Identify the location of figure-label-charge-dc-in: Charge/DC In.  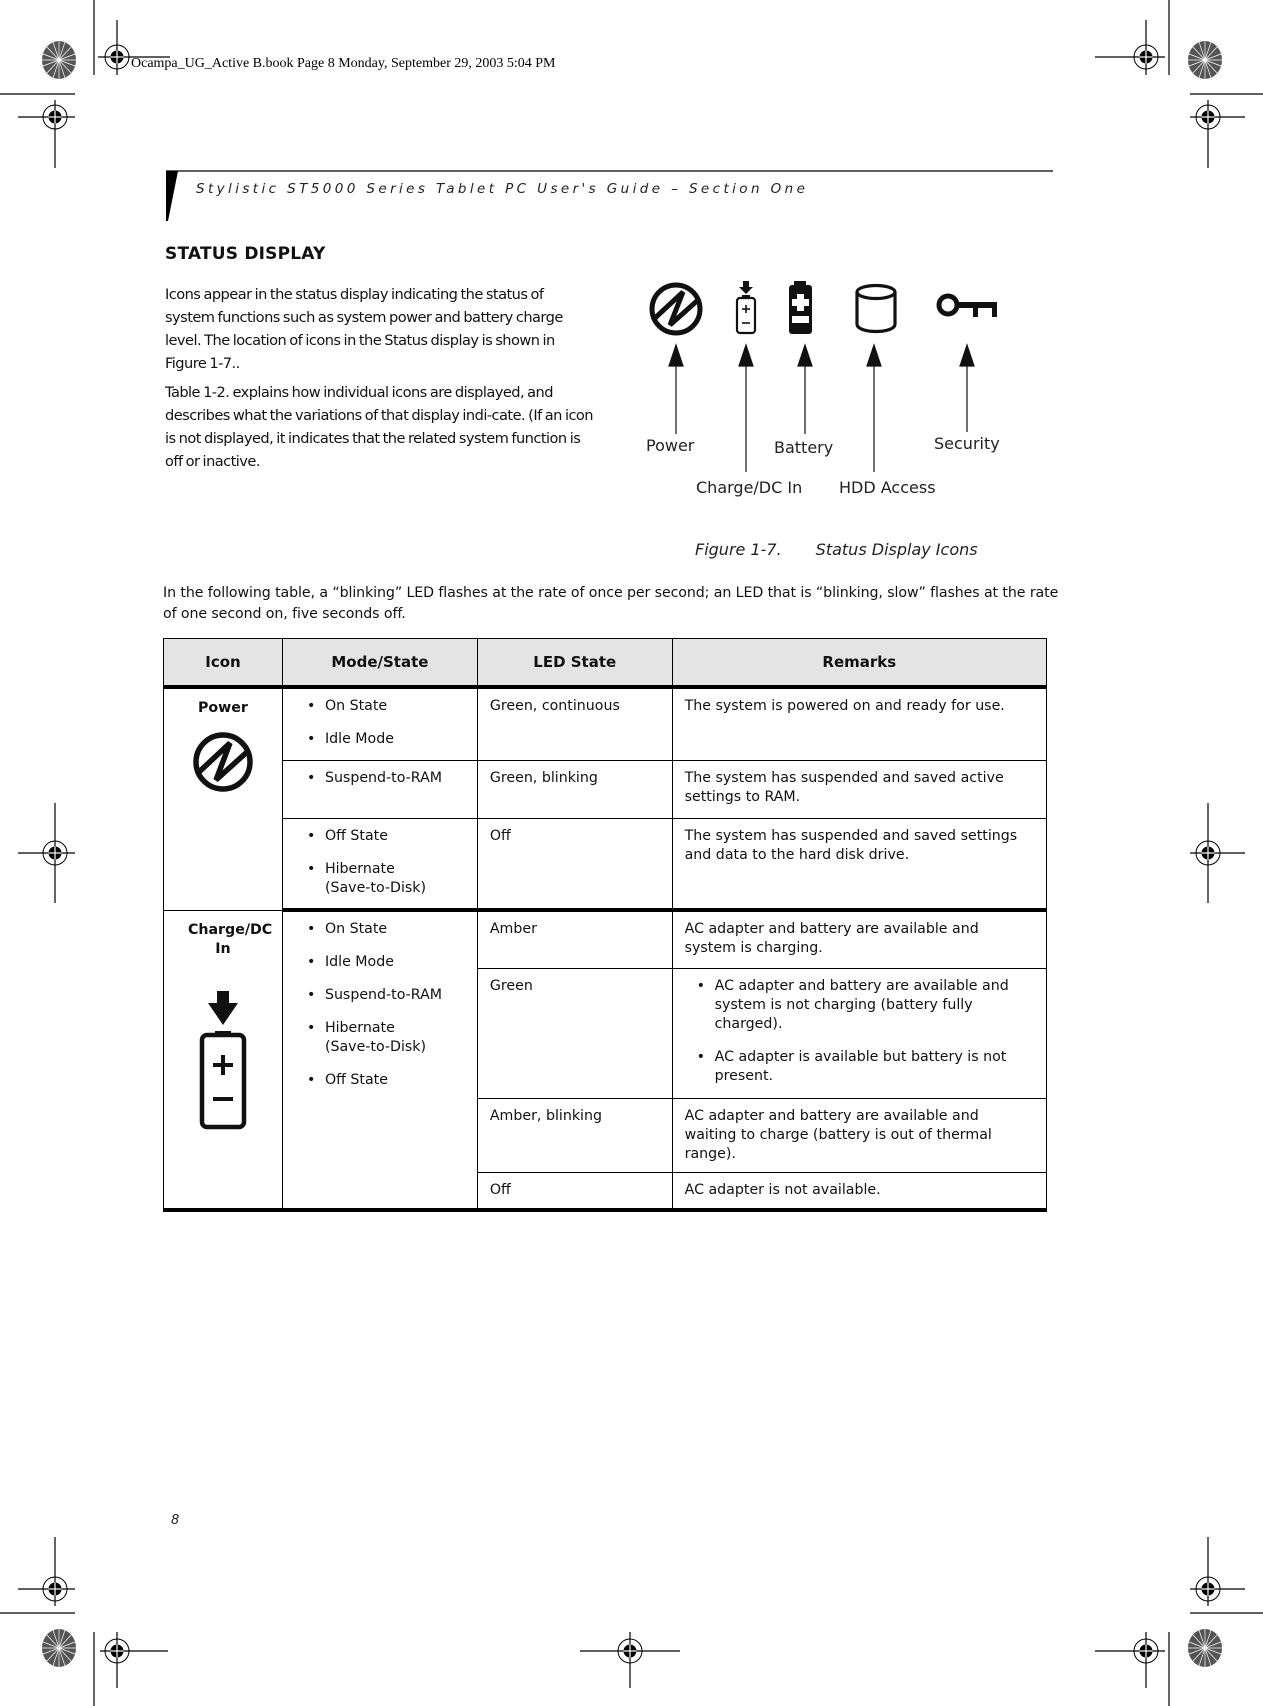
(749, 487).